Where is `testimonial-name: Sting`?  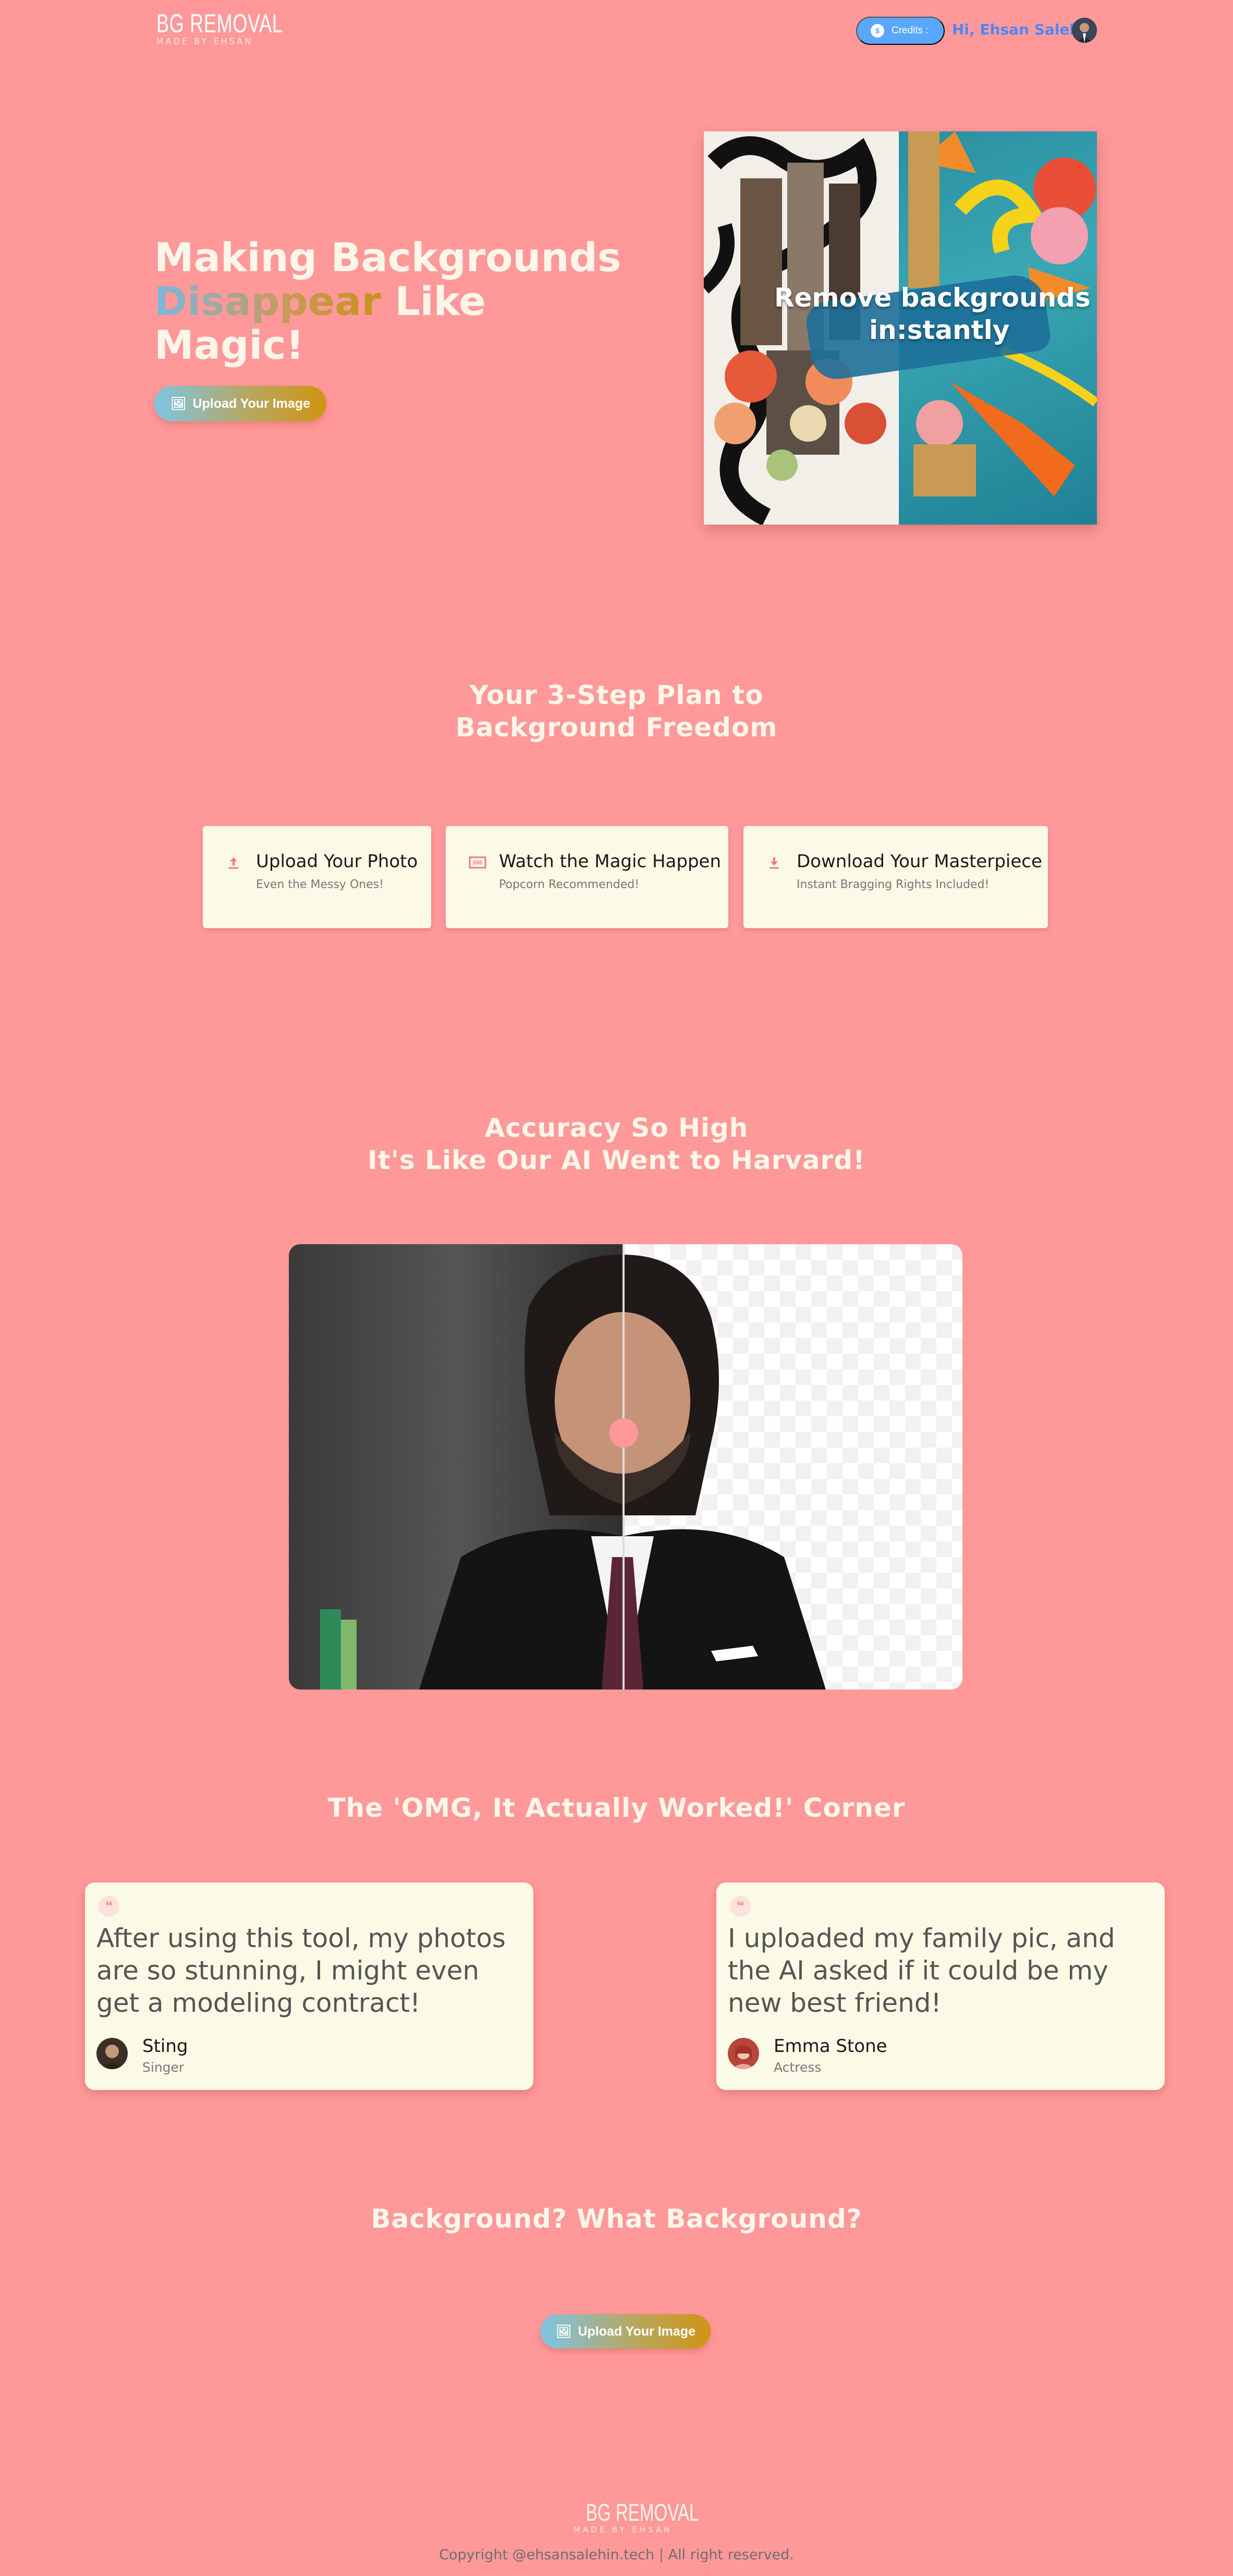 testimonial-name: Sting is located at coordinates (165, 2046).